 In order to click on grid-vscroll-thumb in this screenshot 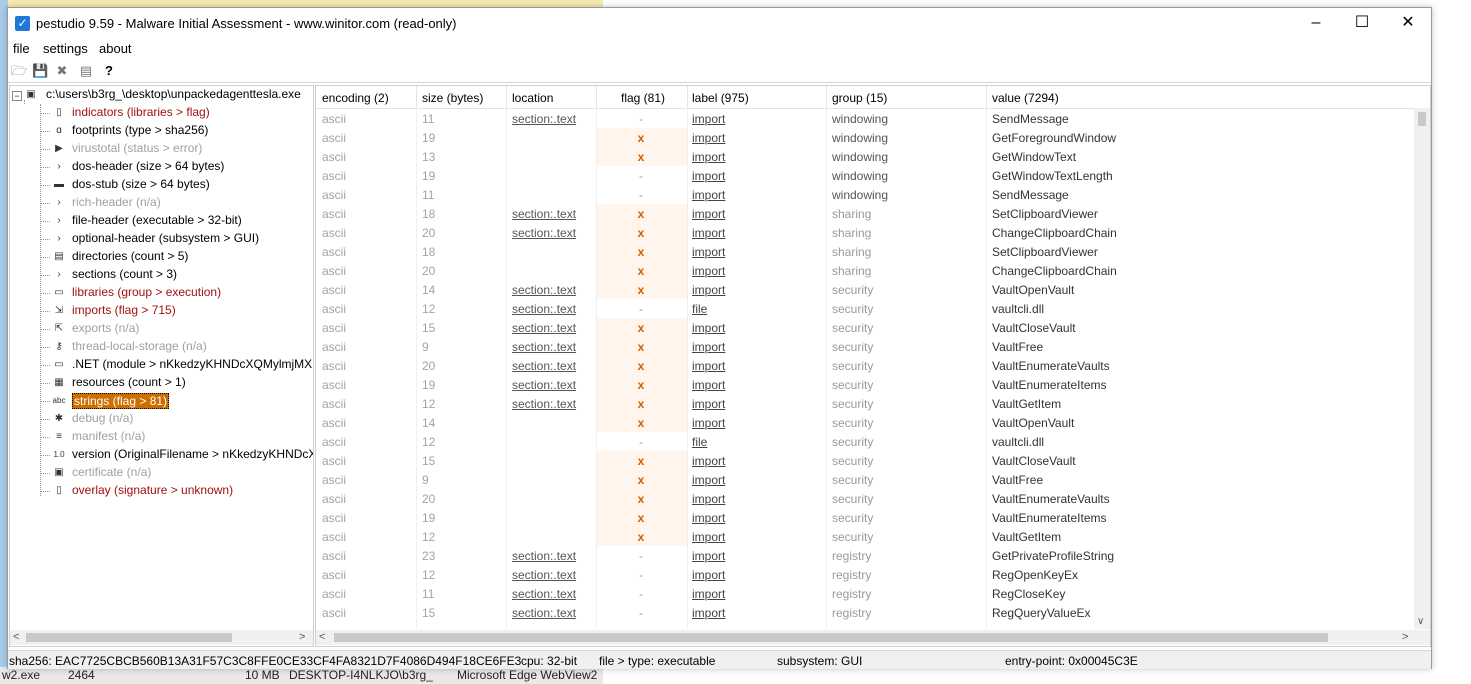, I will do `click(1422, 119)`.